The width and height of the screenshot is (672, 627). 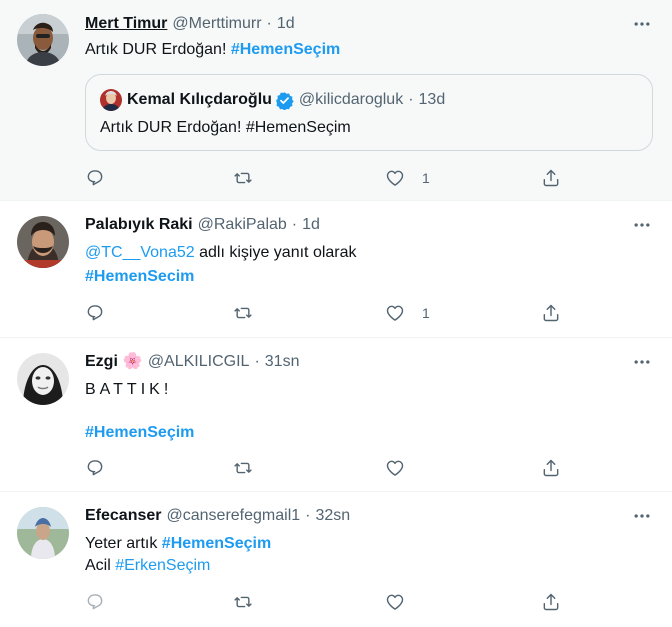 I want to click on tweet-header: Efecanser @canserefegmail1 · 32sn, so click(x=217, y=516).